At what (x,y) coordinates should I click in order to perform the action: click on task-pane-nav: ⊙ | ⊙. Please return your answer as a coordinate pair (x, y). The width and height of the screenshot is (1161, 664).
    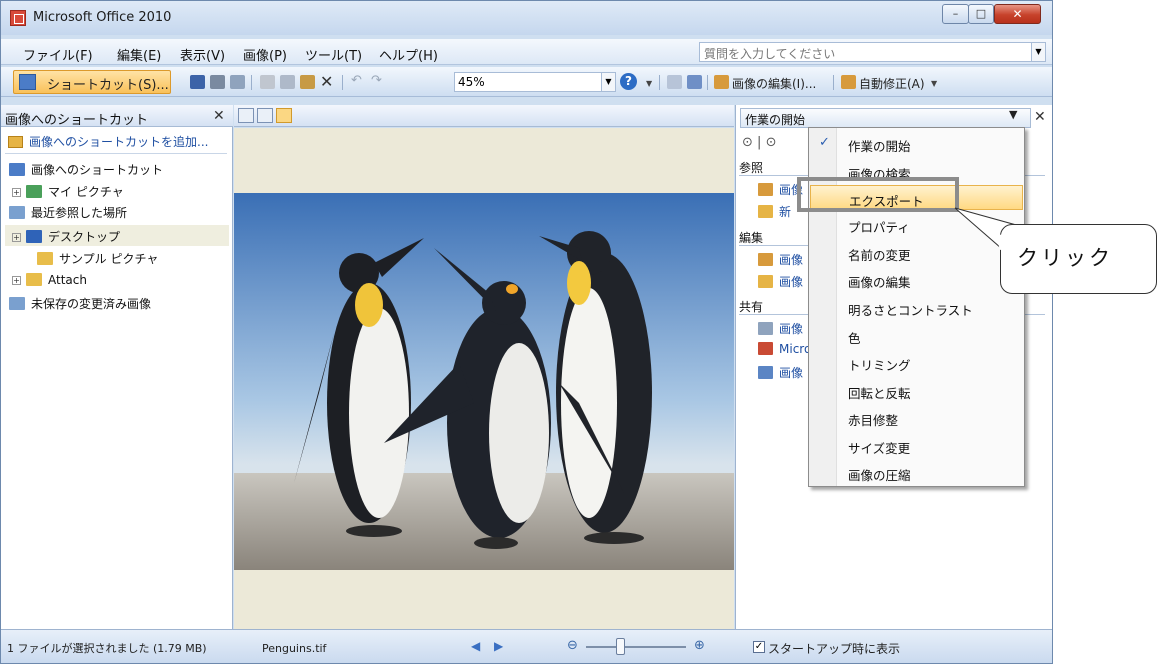
    Looking at the image, I should click on (759, 142).